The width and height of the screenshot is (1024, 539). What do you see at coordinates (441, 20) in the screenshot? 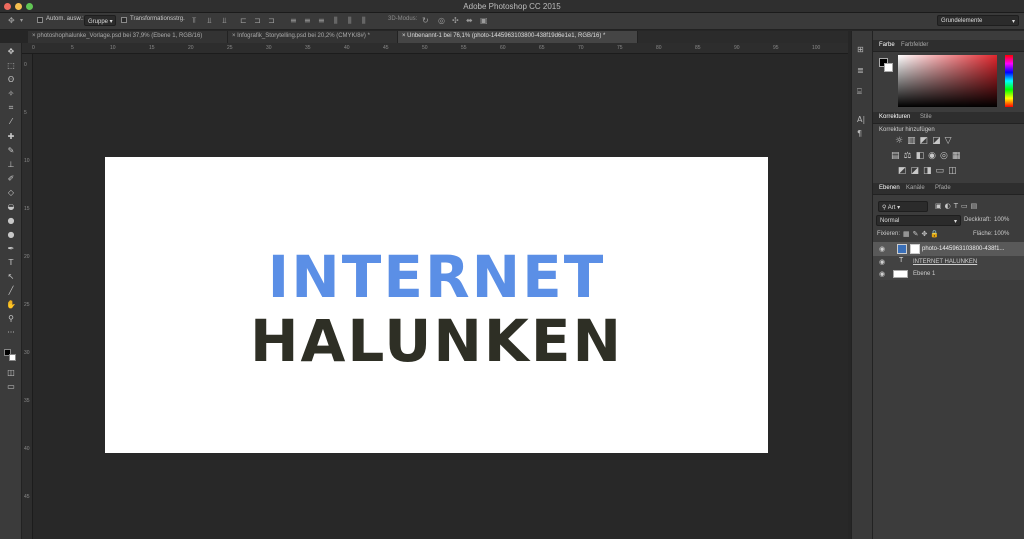
I see `roll-3d-icon: ◎` at bounding box center [441, 20].